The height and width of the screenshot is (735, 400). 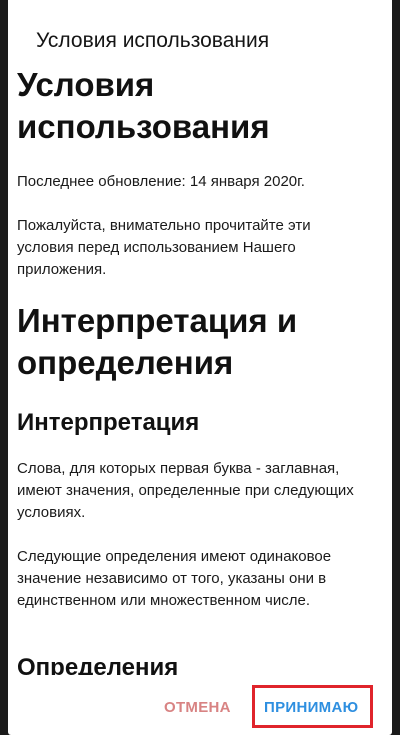 I want to click on dialog-actions: ОТМЕНА ПРИНИМАЮ, so click(x=200, y=705).